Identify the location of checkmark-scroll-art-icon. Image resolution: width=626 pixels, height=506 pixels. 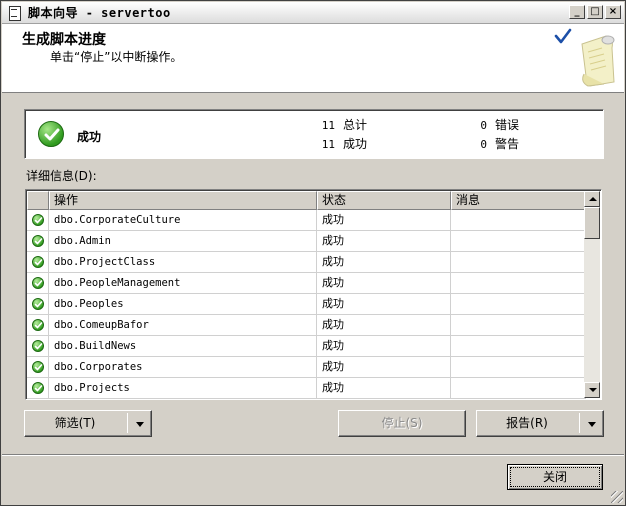
(584, 57).